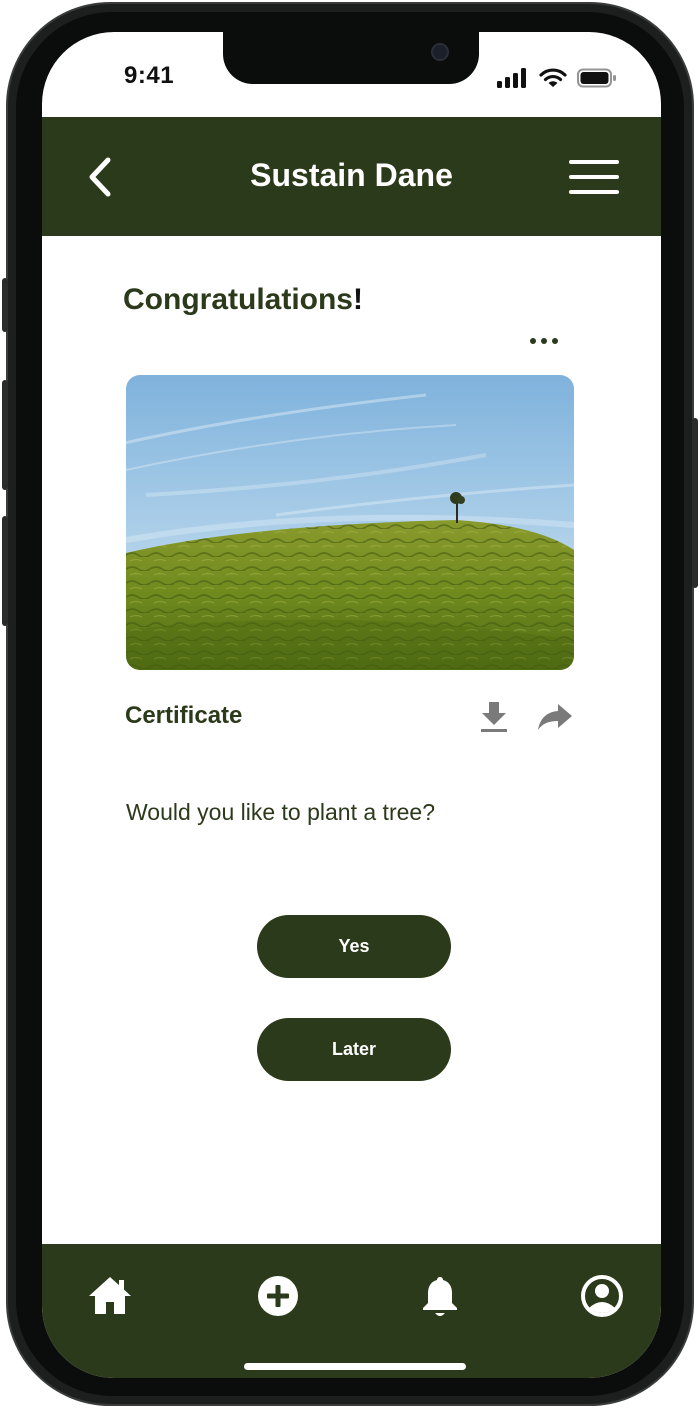 The width and height of the screenshot is (700, 1411). I want to click on bell-icon, so click(440, 1296).